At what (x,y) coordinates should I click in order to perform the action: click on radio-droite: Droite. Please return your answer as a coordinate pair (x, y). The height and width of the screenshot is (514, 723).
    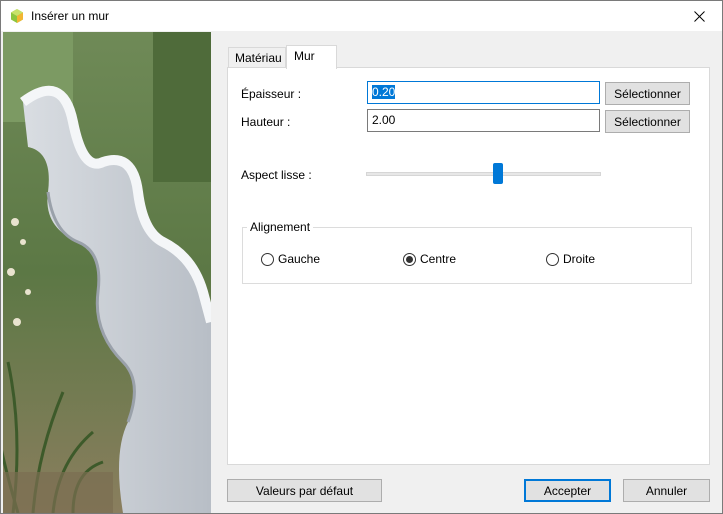
    Looking at the image, I should click on (570, 259).